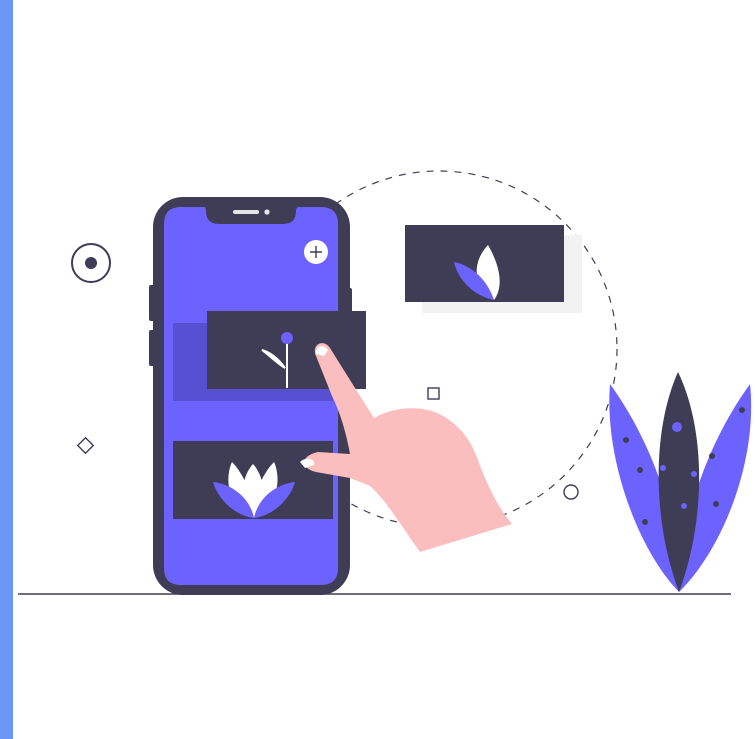  I want to click on plus-button, so click(316, 252).